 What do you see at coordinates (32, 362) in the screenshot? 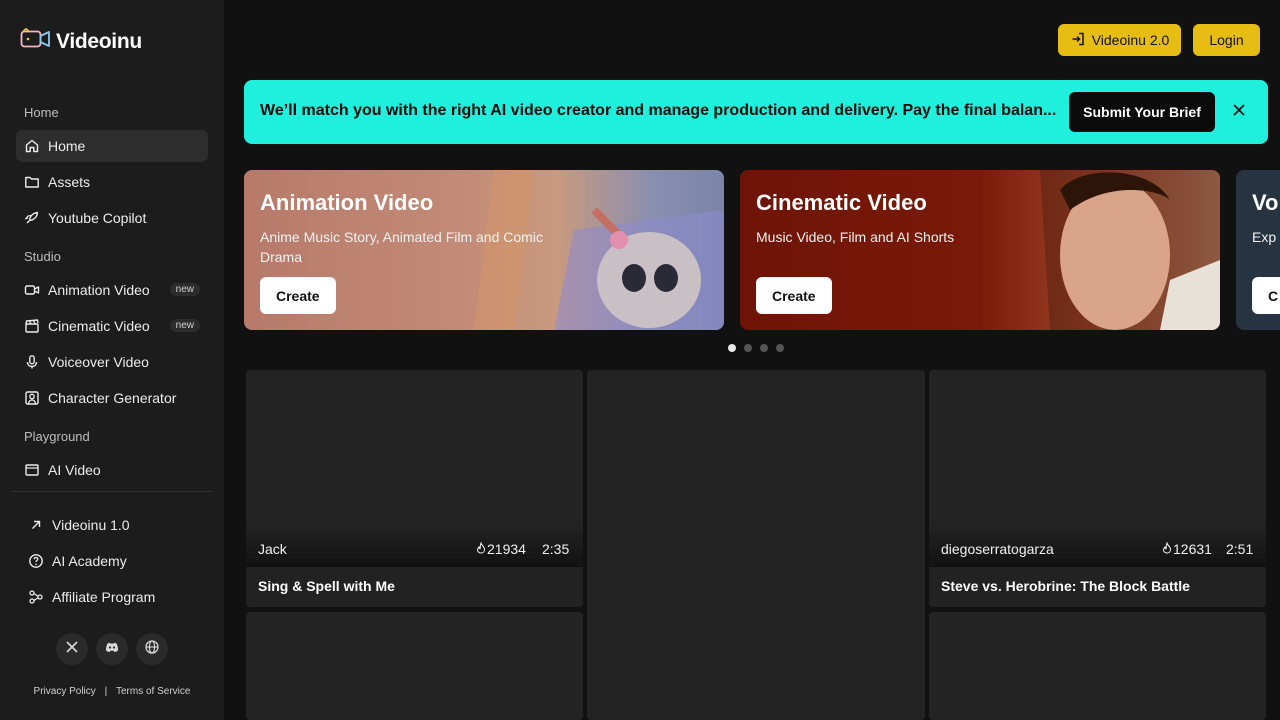
I see `microphone-icon` at bounding box center [32, 362].